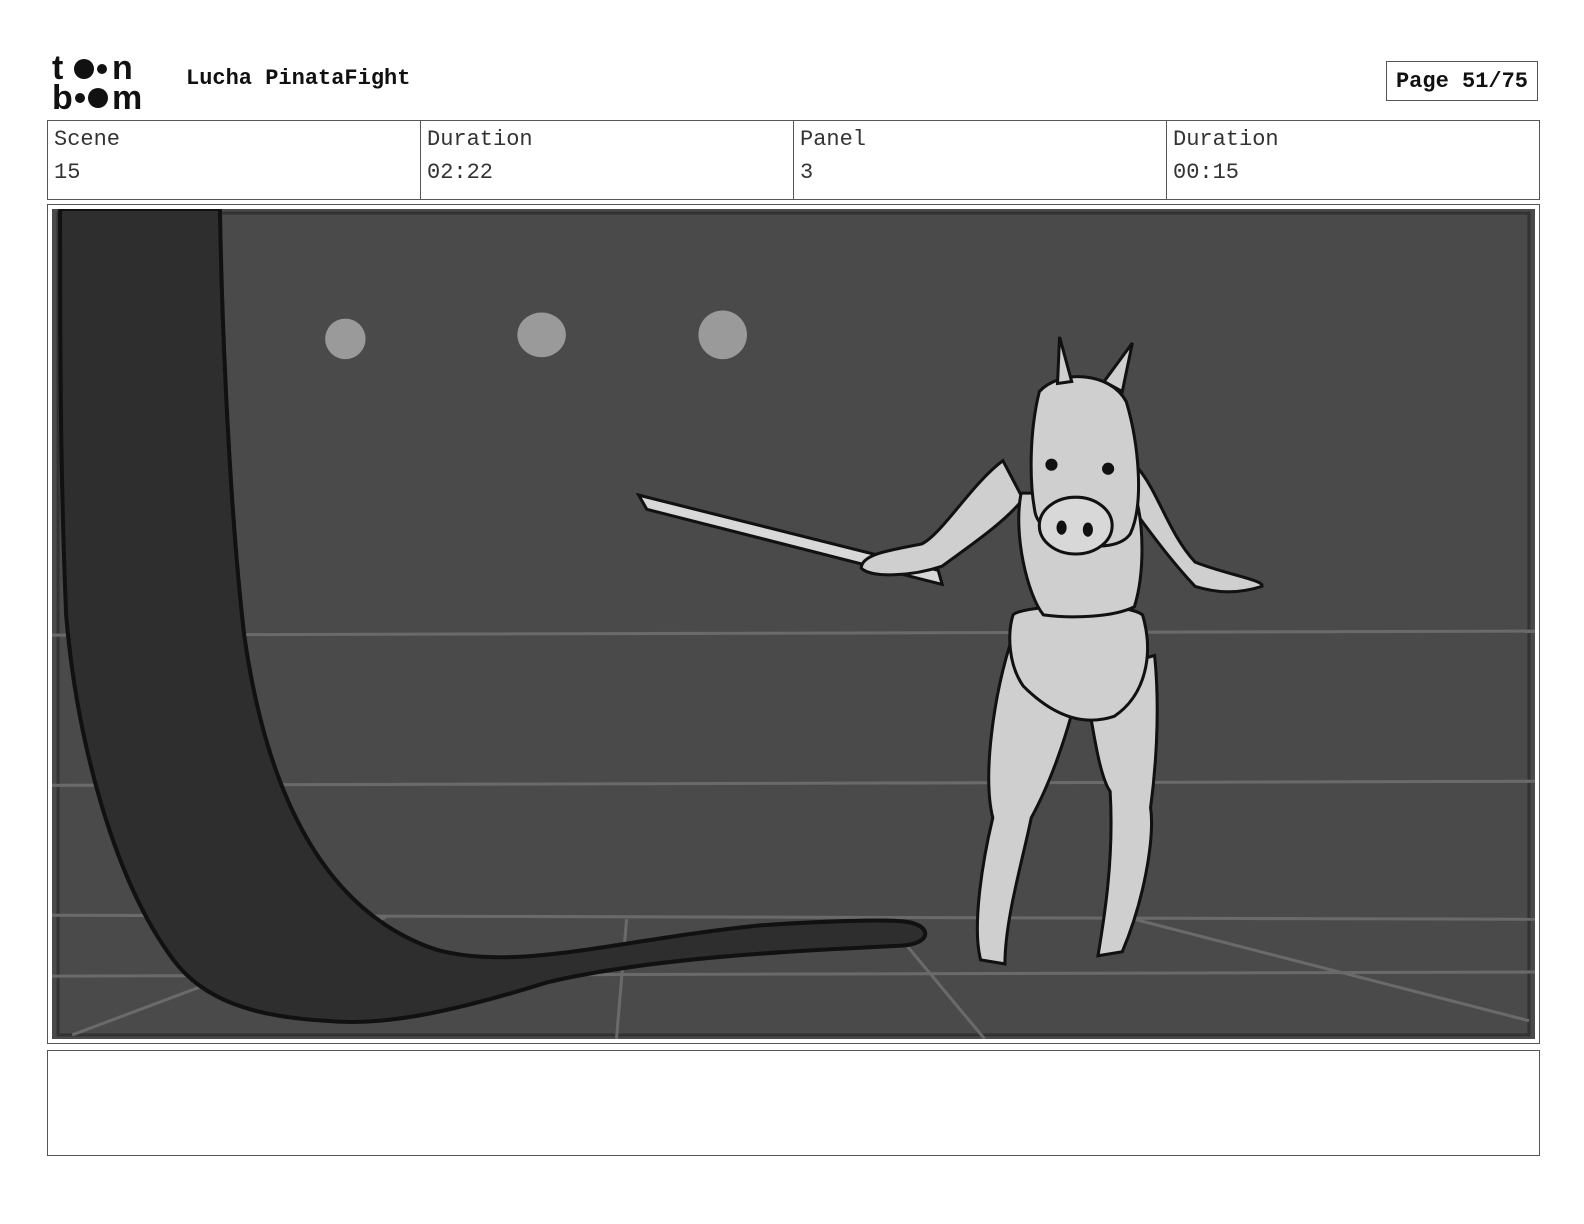 Image resolution: width=1584 pixels, height=1224 pixels. What do you see at coordinates (480, 139) in the screenshot?
I see `scene-duration-label: Duration` at bounding box center [480, 139].